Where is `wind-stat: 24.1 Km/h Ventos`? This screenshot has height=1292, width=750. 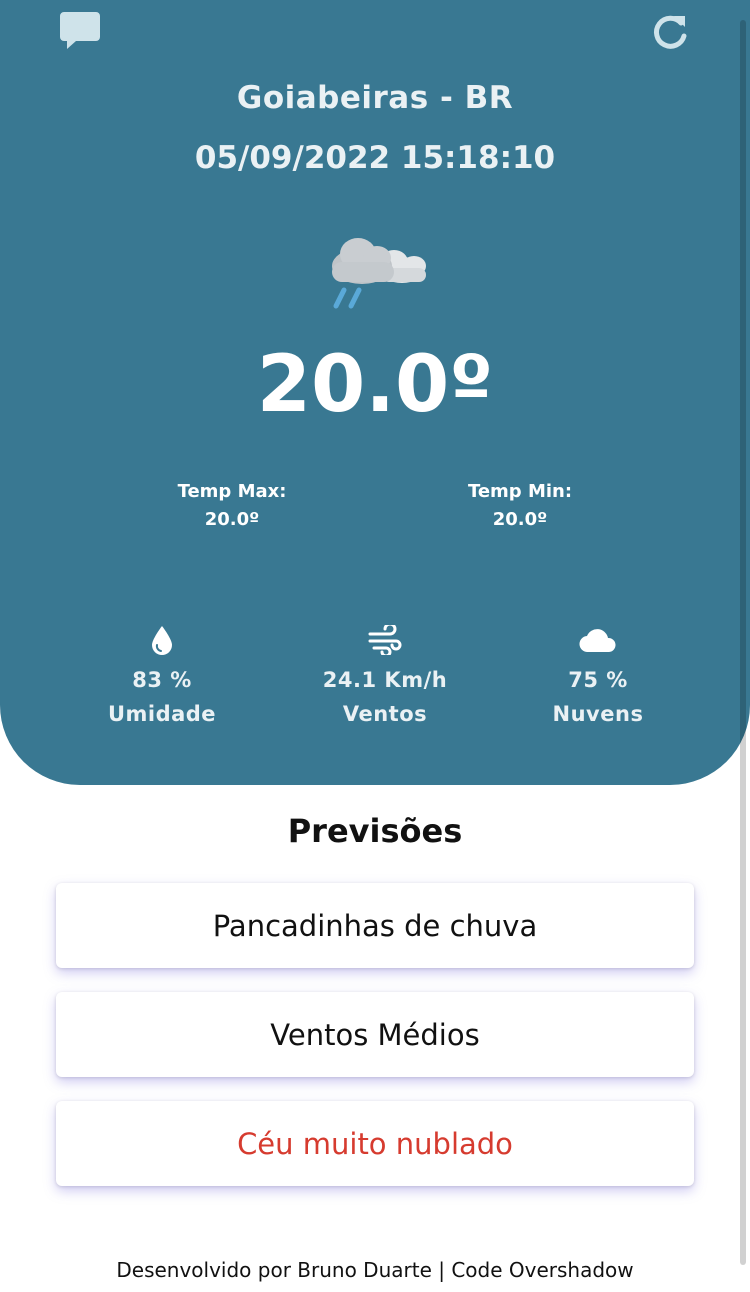 wind-stat: 24.1 Km/h Ventos is located at coordinates (385, 674).